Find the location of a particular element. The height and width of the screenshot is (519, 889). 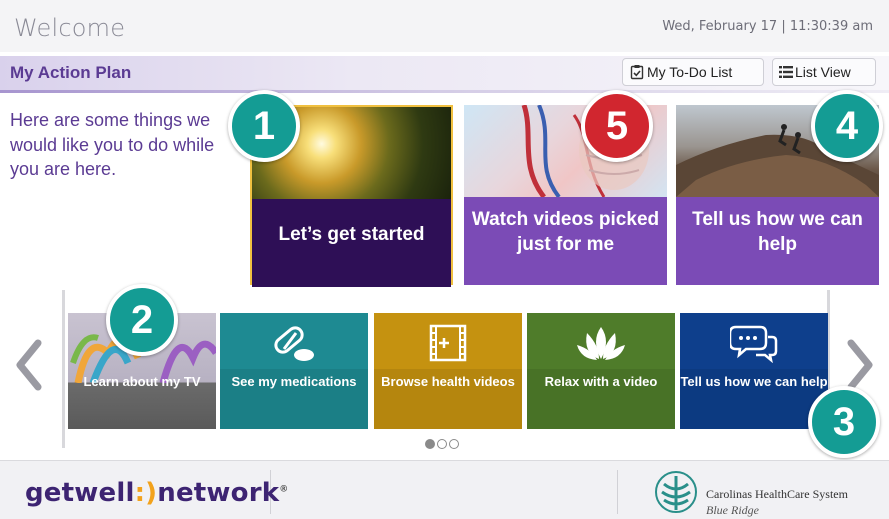

getwell-network-logo: getwell:)network® is located at coordinates (157, 493).